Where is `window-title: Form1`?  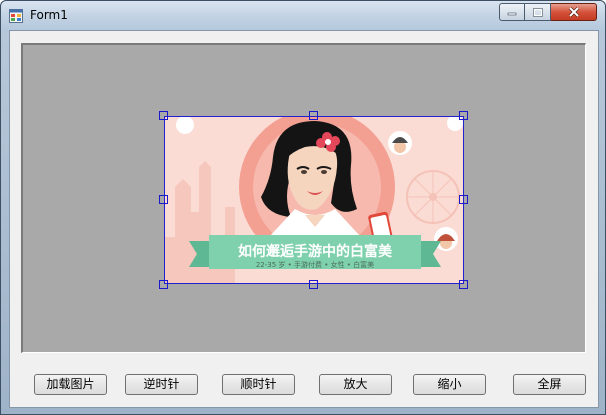 window-title: Form1 is located at coordinates (49, 15).